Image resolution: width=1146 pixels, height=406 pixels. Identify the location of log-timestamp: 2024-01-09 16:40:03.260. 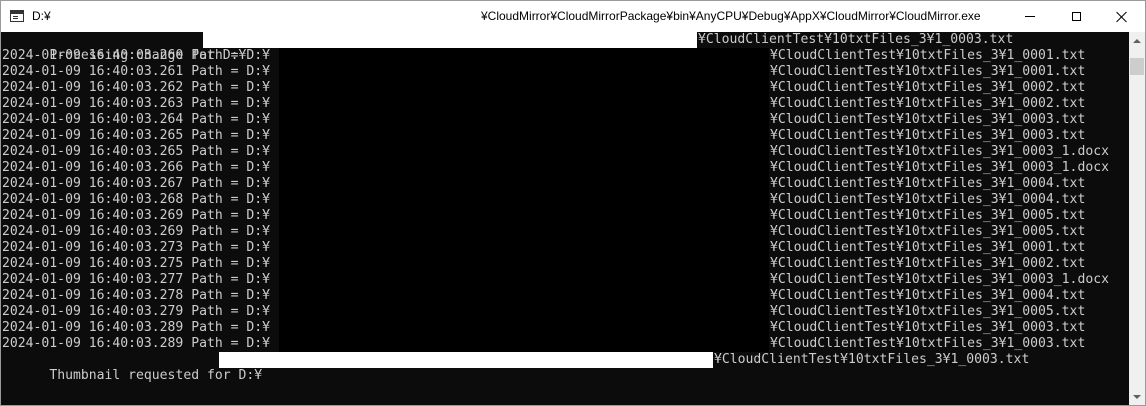
(93, 55).